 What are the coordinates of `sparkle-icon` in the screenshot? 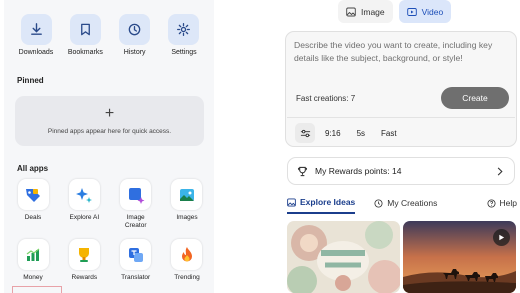 It's located at (84, 194).